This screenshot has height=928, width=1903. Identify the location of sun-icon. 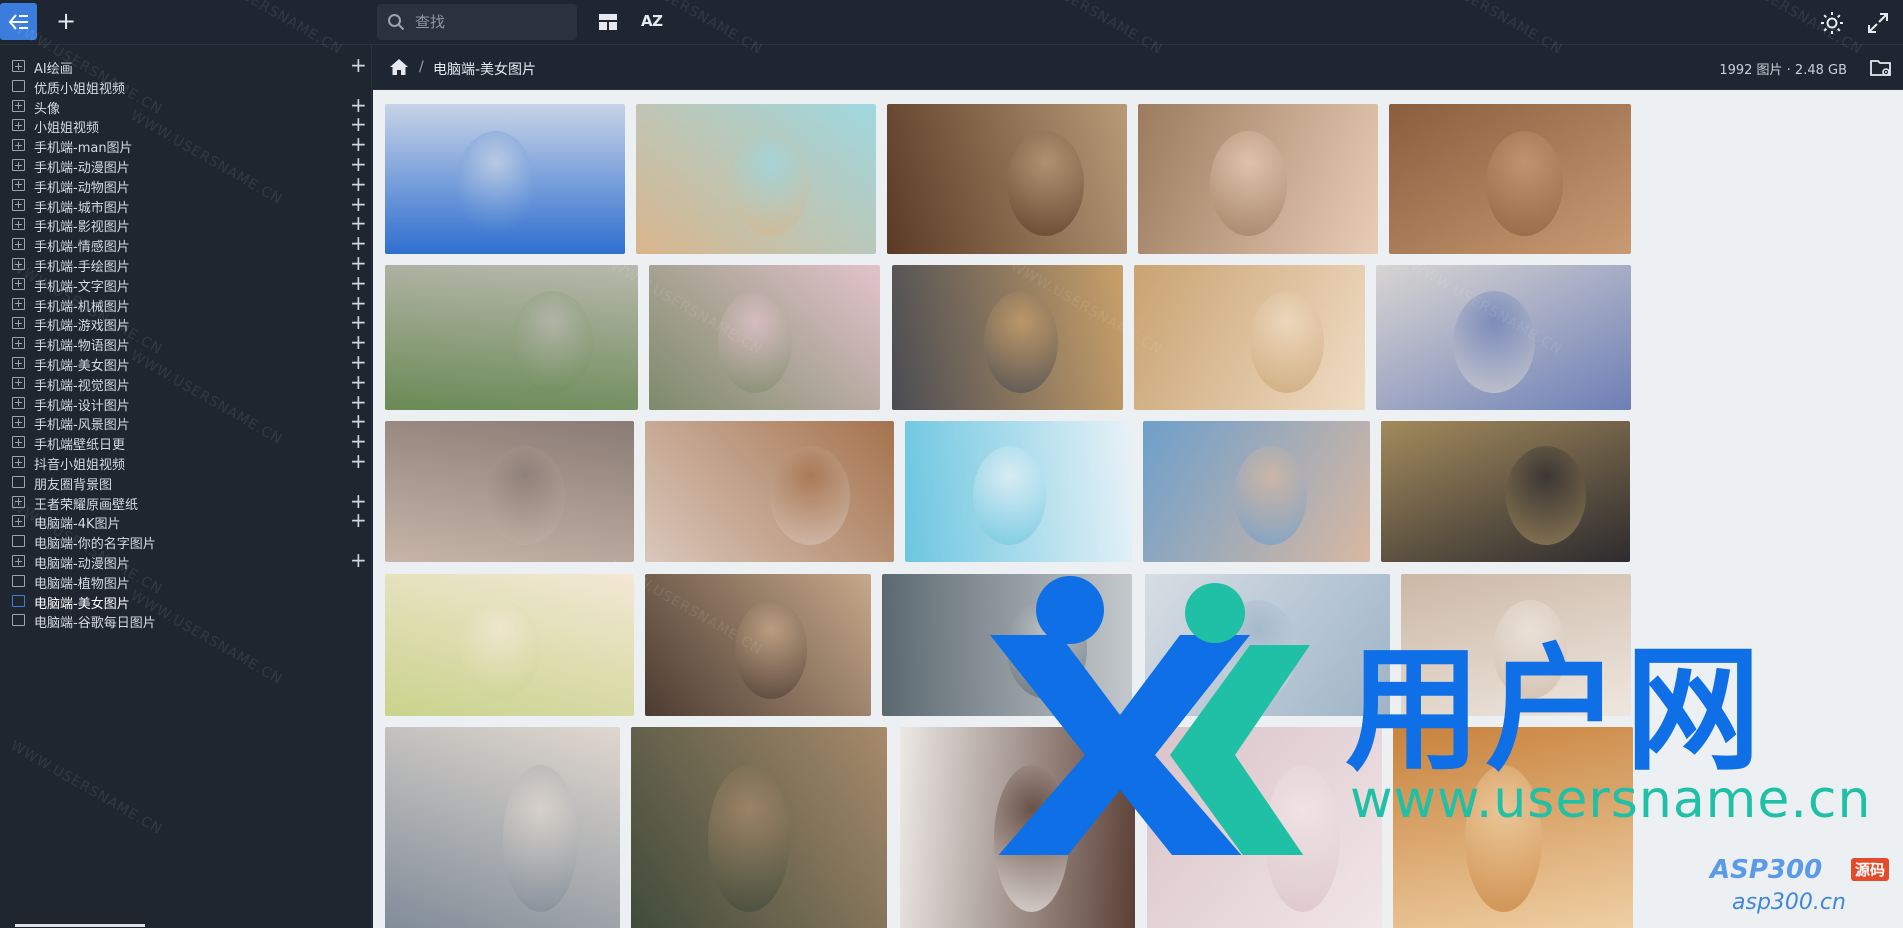
(1832, 23).